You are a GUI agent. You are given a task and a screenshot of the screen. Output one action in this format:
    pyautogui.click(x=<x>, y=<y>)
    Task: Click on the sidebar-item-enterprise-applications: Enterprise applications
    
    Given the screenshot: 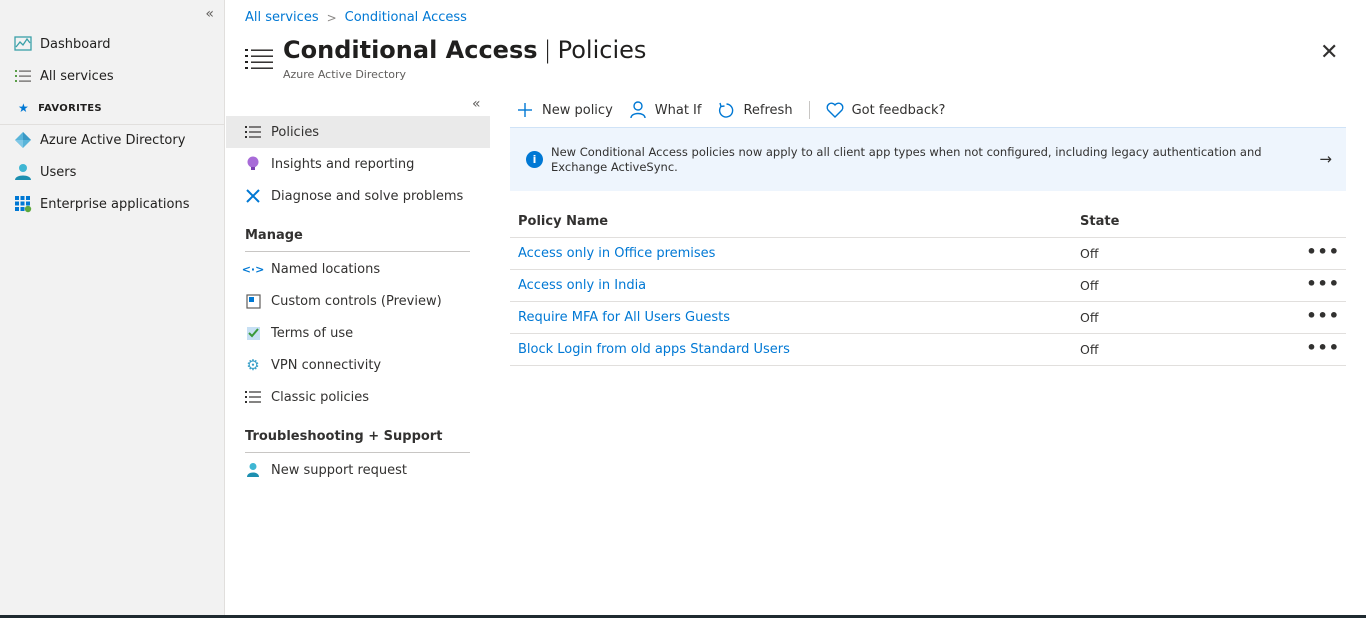 What is the action you would take?
    pyautogui.click(x=102, y=204)
    